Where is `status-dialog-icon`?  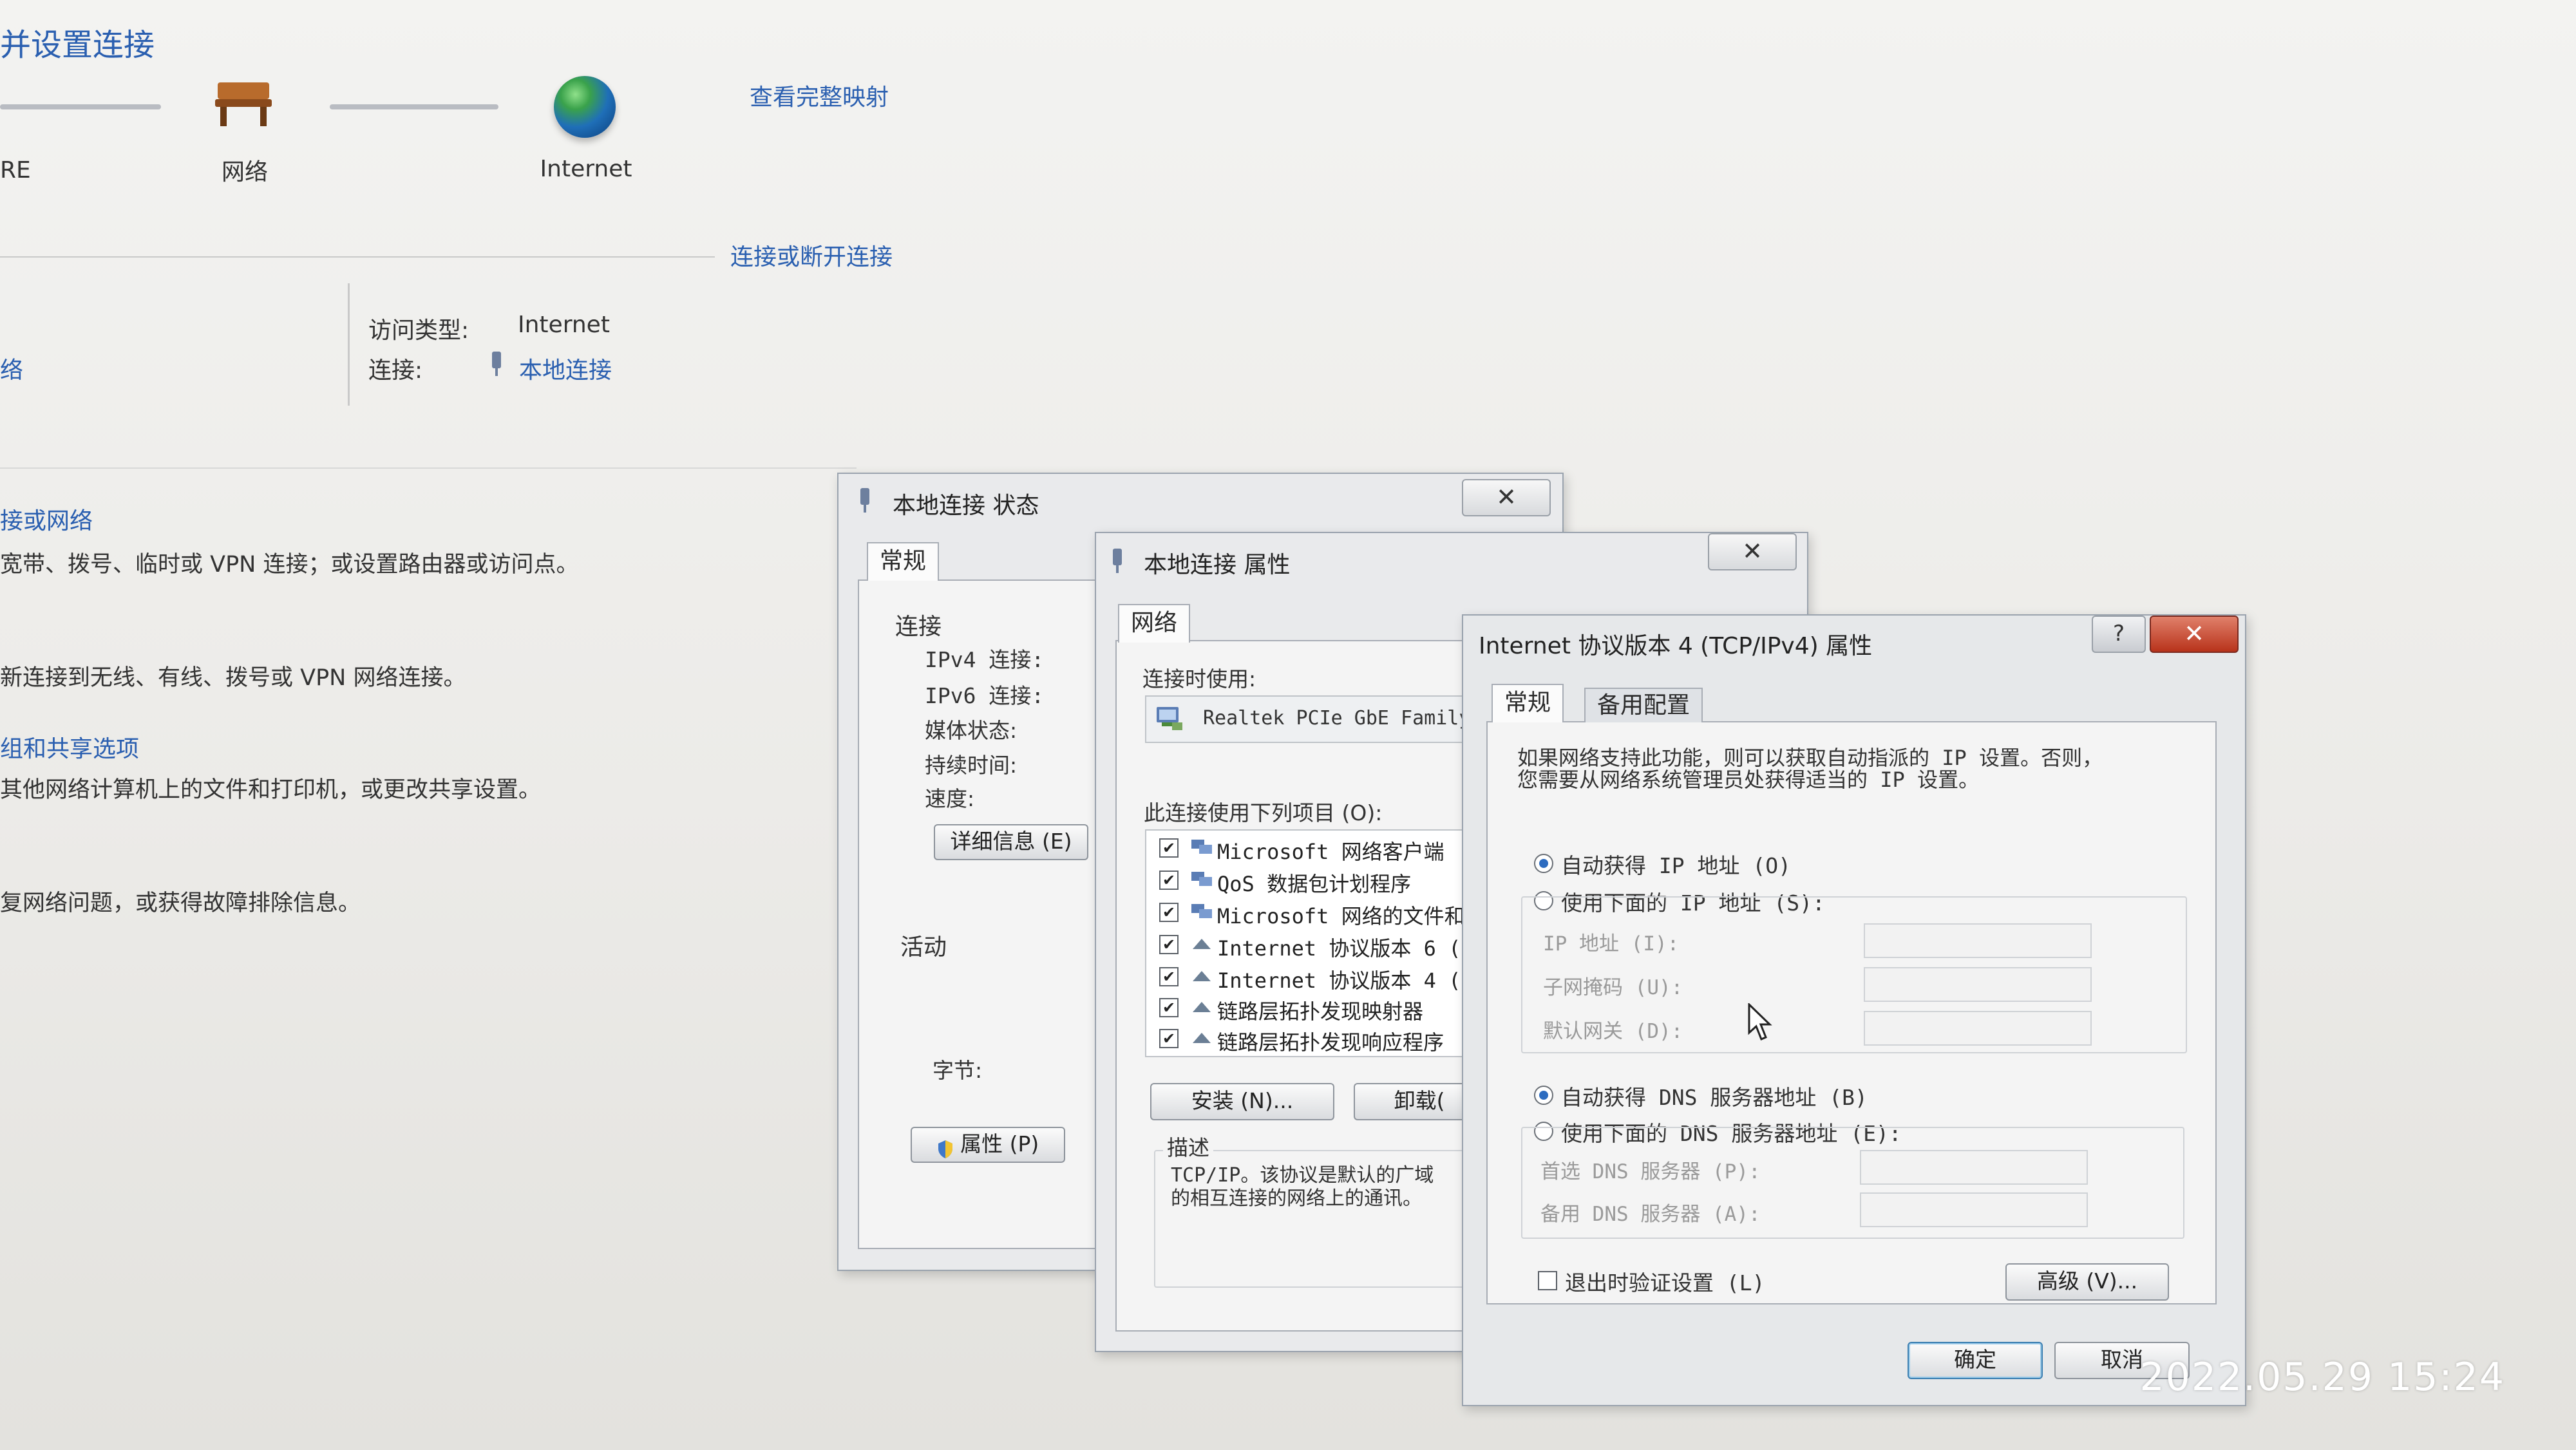 status-dialog-icon is located at coordinates (865, 500).